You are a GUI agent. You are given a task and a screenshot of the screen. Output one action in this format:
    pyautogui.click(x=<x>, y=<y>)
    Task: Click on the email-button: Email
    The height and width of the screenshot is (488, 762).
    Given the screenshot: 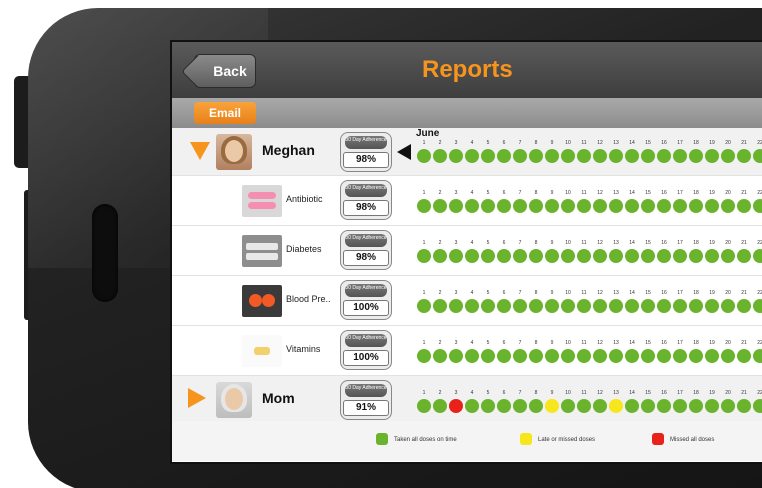 What is the action you would take?
    pyautogui.click(x=225, y=113)
    